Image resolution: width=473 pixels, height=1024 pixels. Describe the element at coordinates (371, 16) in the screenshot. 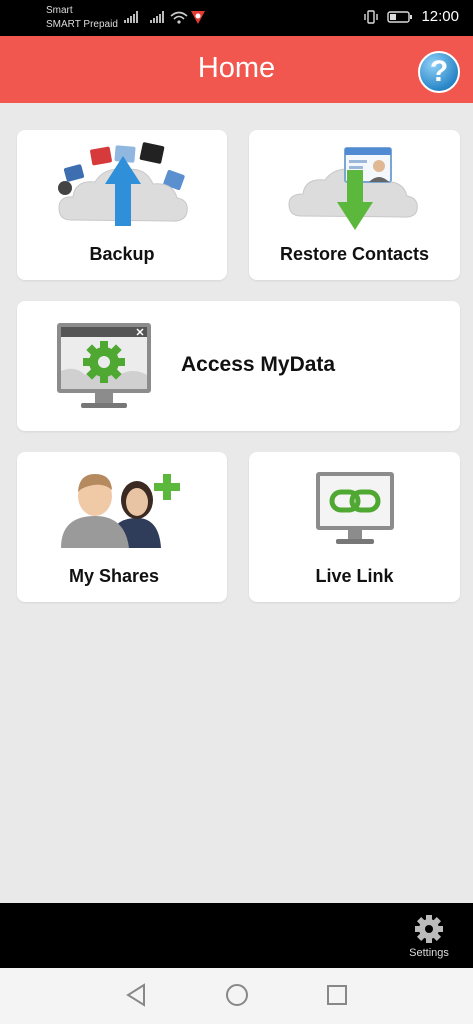

I see `vibrate-icon` at that location.